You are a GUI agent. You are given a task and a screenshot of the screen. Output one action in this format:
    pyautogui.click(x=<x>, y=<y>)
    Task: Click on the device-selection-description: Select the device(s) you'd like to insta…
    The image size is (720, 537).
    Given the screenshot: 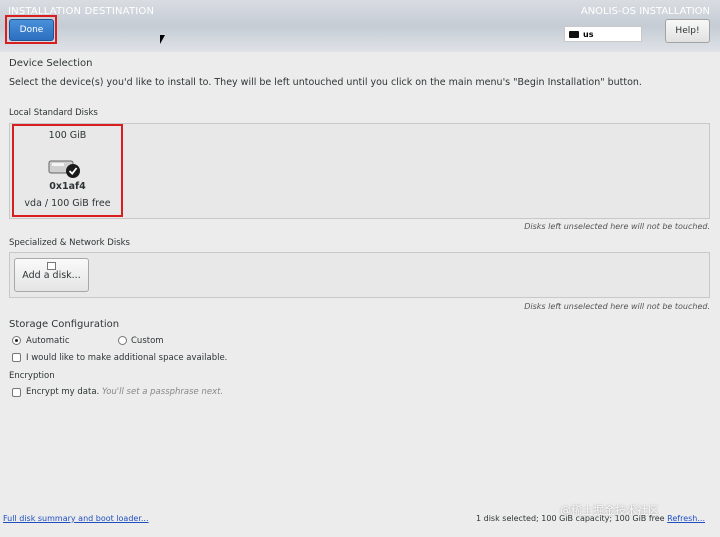 What is the action you would take?
    pyautogui.click(x=325, y=82)
    